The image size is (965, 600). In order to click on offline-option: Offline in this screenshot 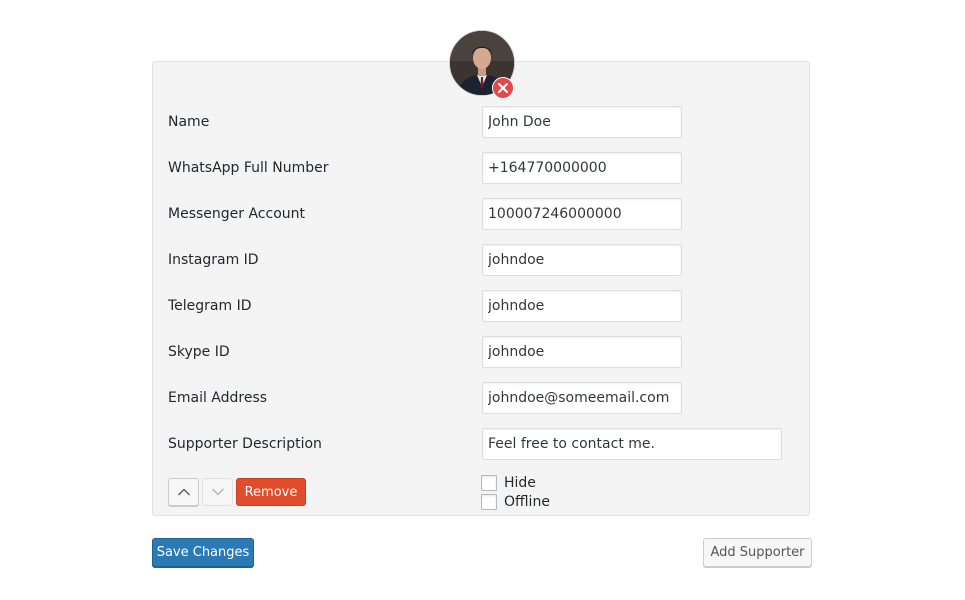, I will do `click(515, 502)`.